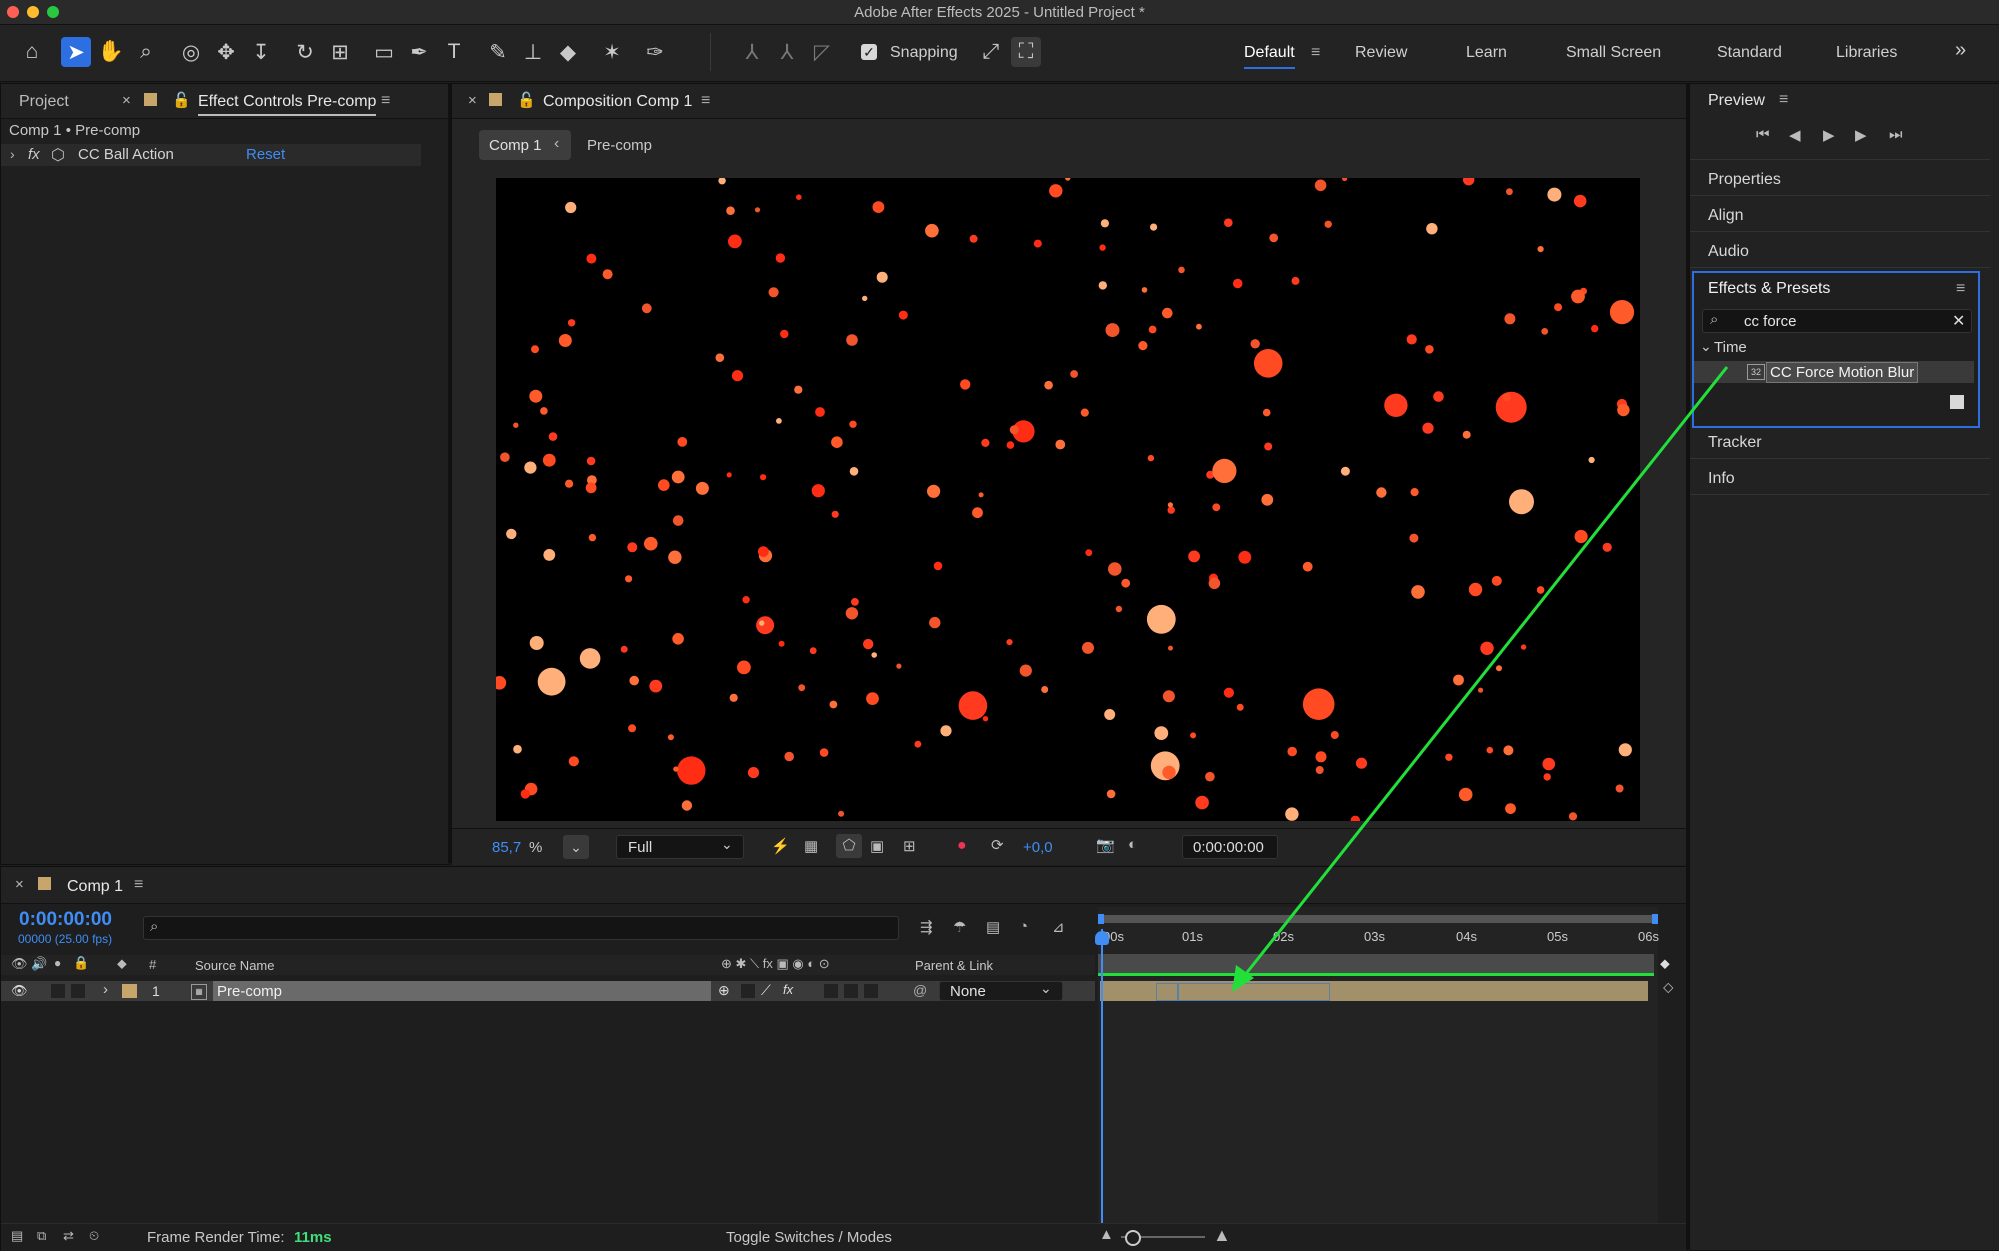 Image resolution: width=1999 pixels, height=1251 pixels. What do you see at coordinates (680, 847) in the screenshot?
I see `resolution-select: Full ⌄` at bounding box center [680, 847].